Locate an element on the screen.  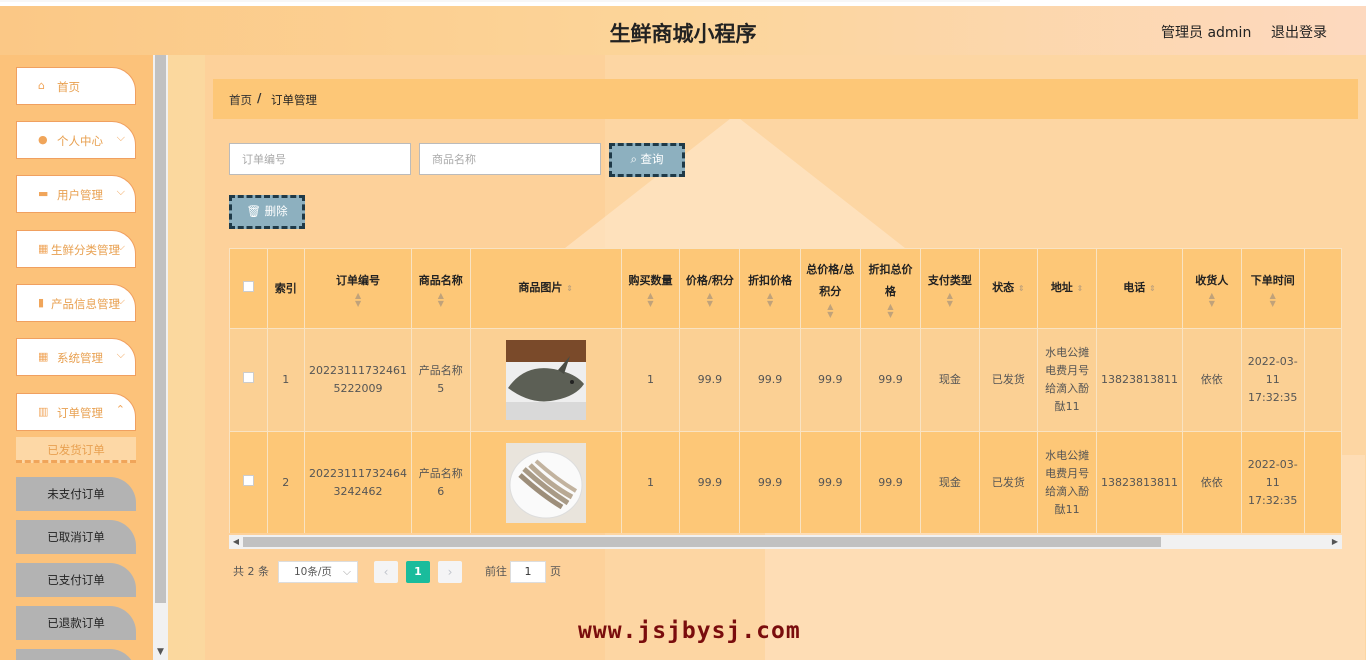
col-header: 总价格/总积分 ▲ ▼ is located at coordinates (830, 288).